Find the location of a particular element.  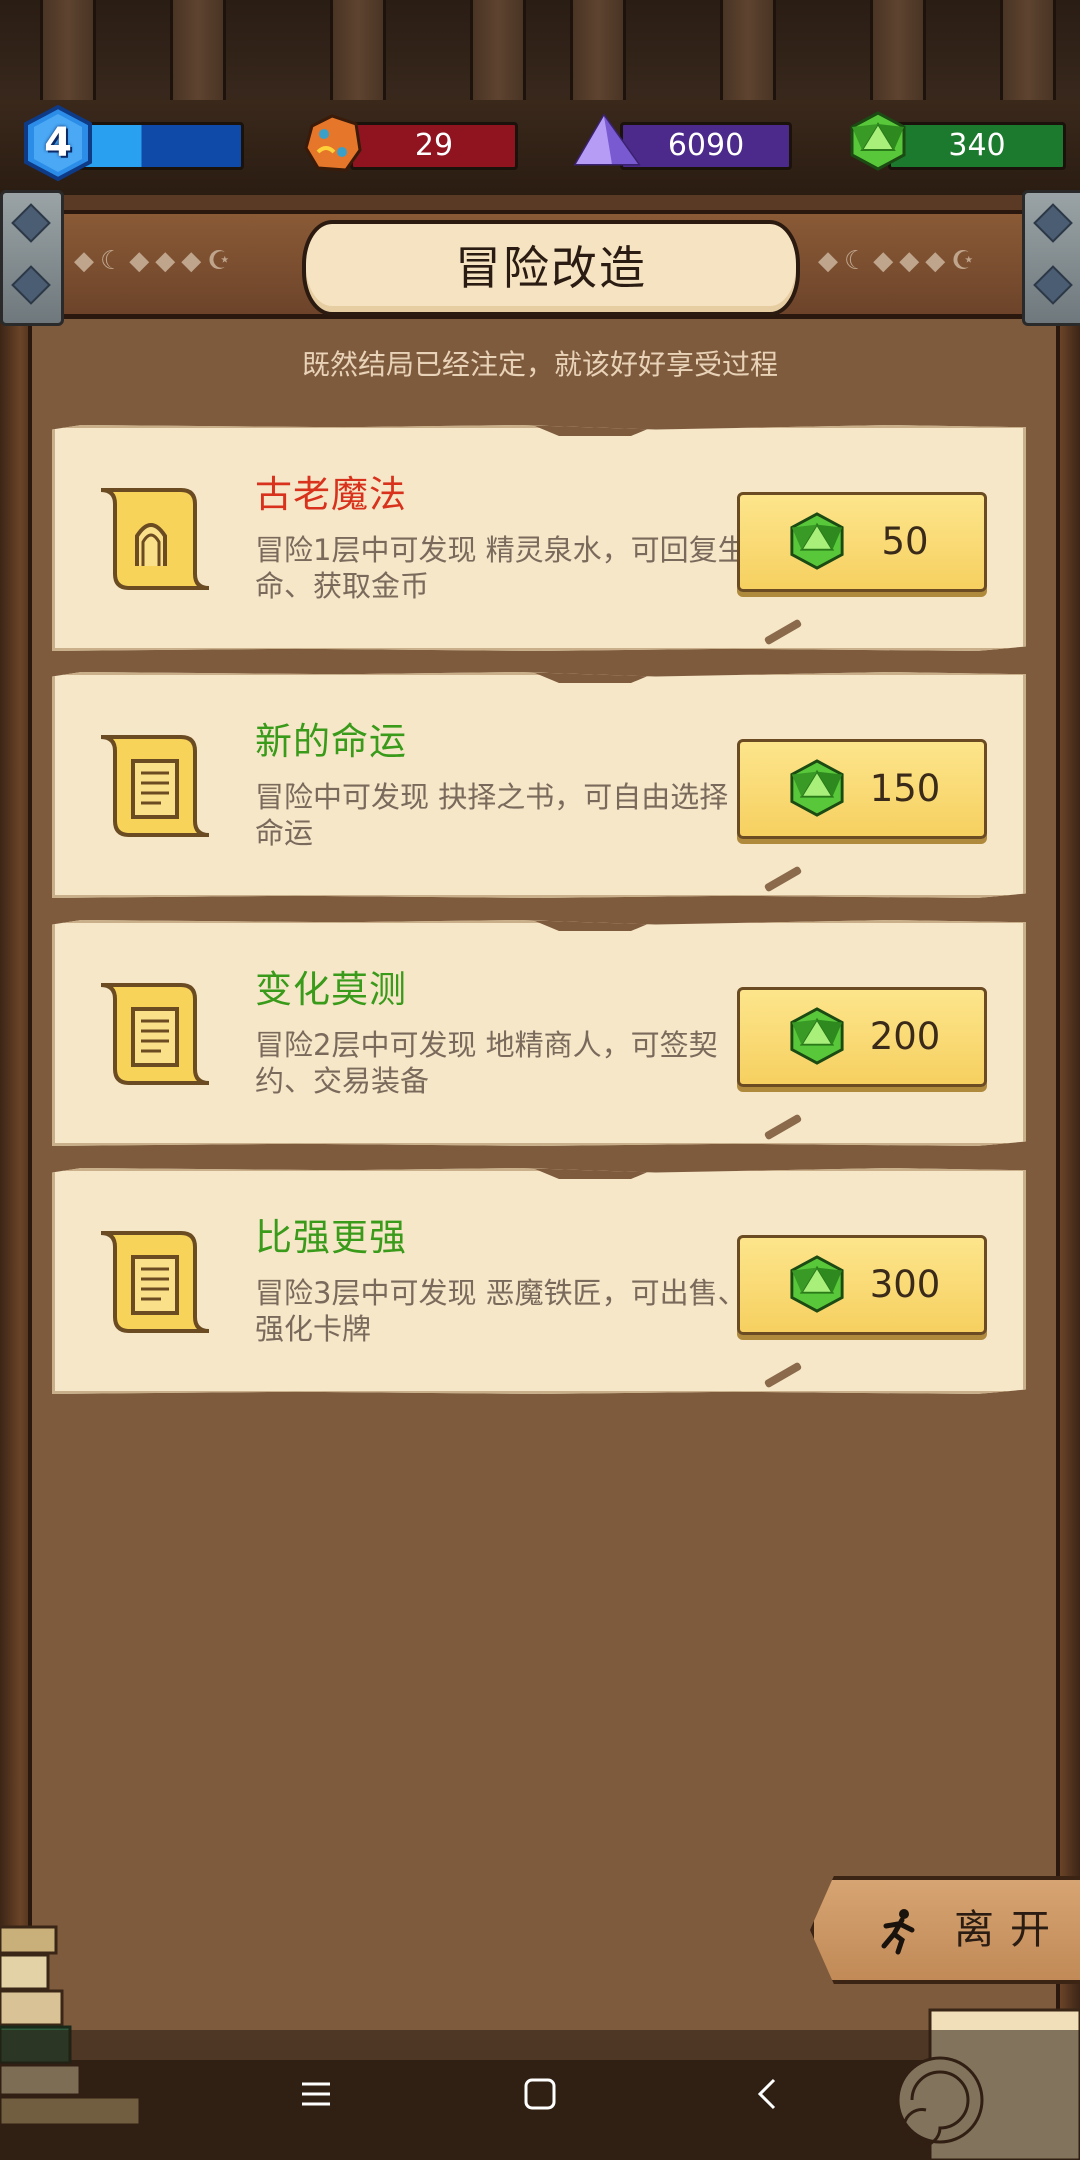

crystal-counter: 6090 is located at coordinates (706, 146).